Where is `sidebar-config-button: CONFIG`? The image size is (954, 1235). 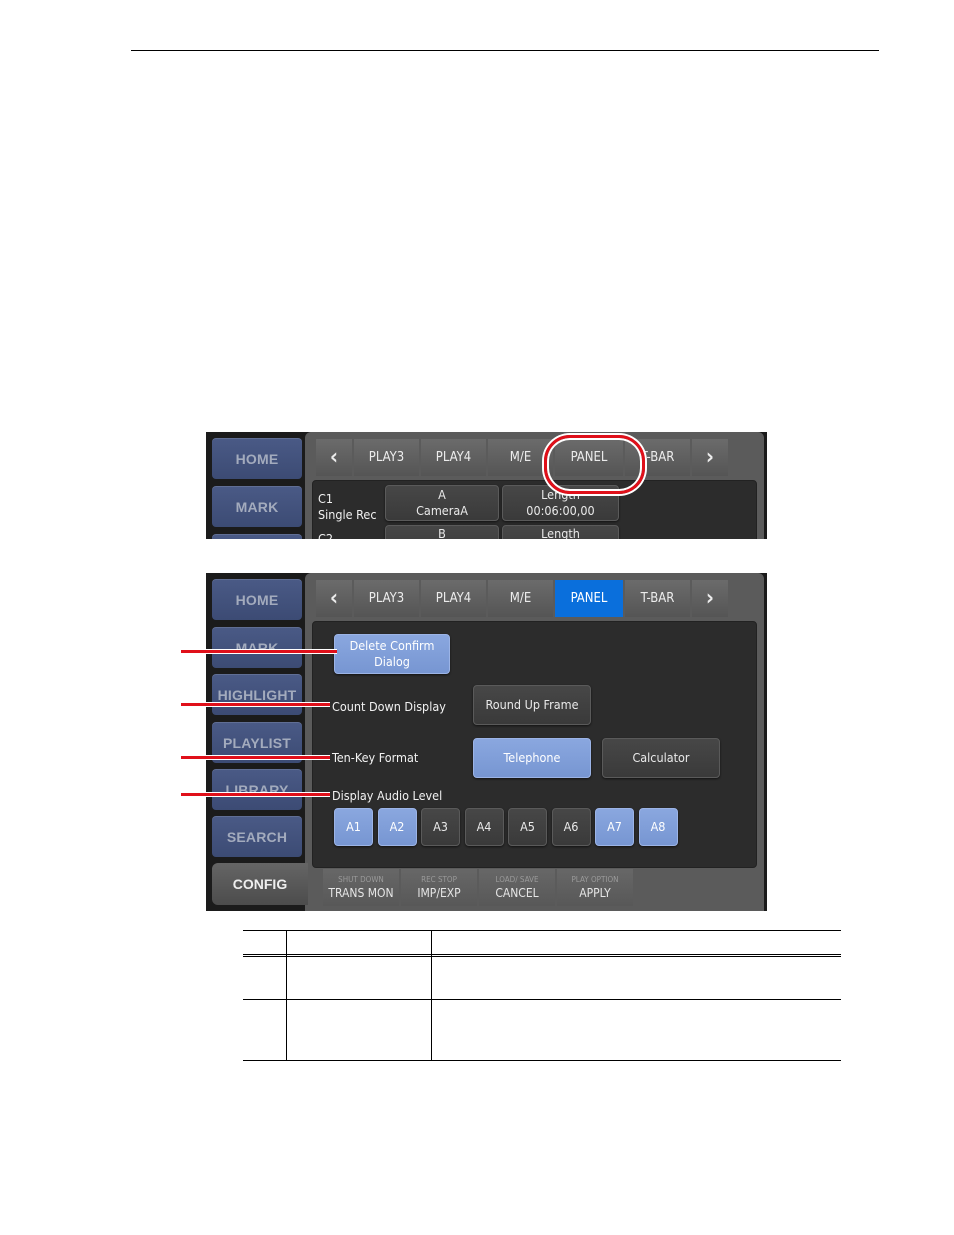
sidebar-config-button: CONFIG is located at coordinates (260, 884).